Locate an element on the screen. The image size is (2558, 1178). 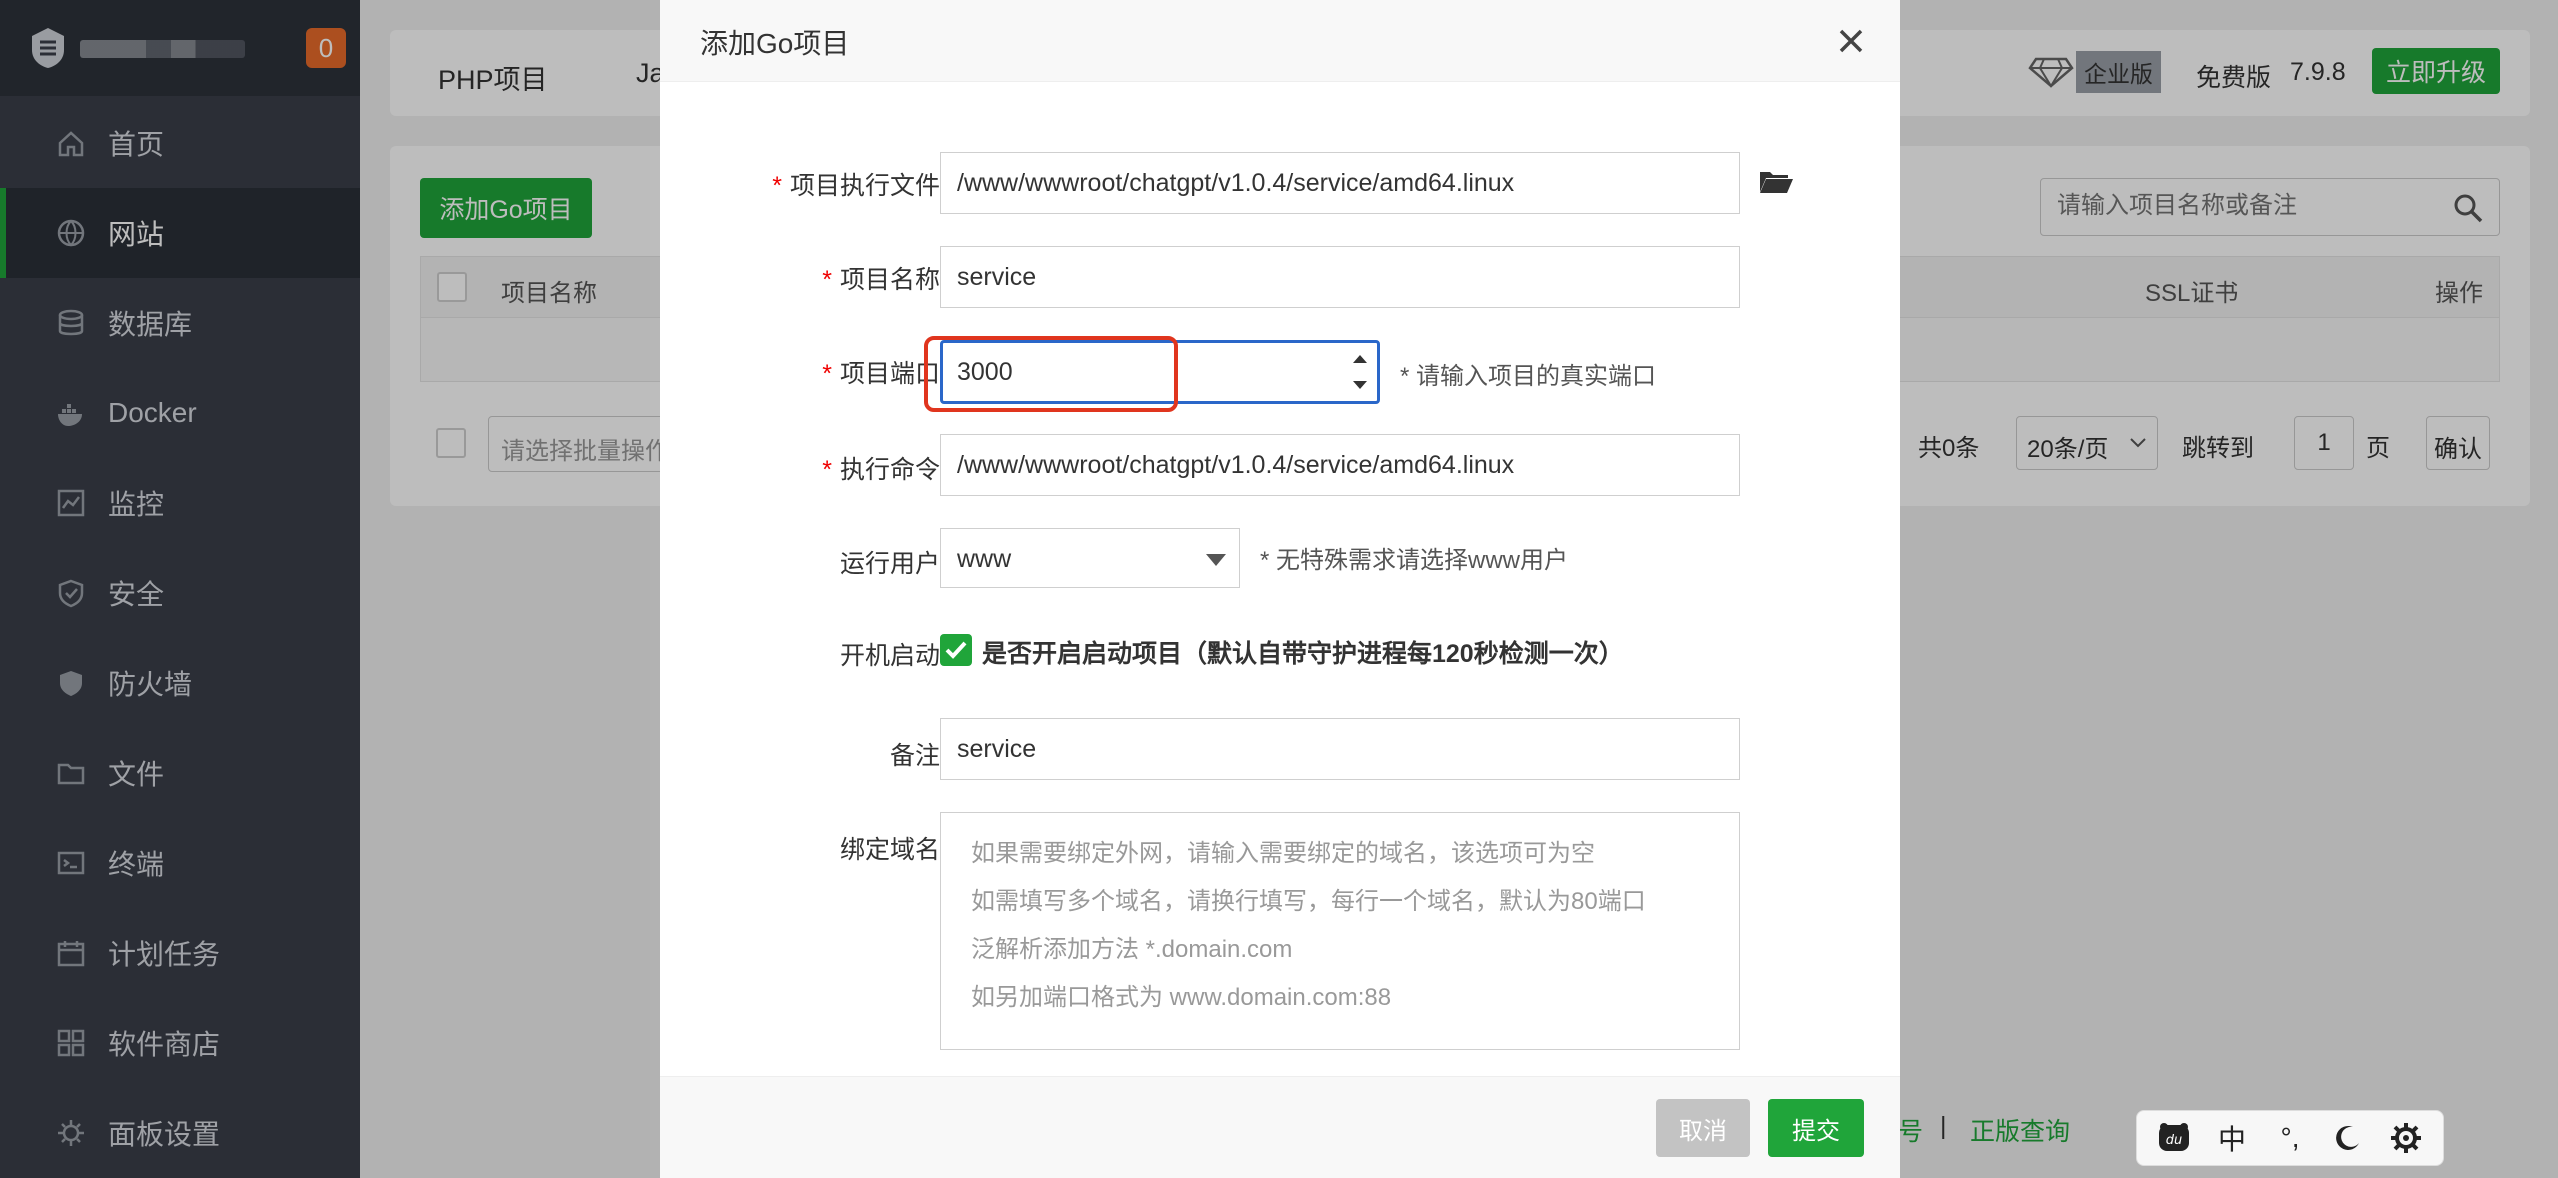
dialog-header: 添加Go项目 is located at coordinates (1280, 41).